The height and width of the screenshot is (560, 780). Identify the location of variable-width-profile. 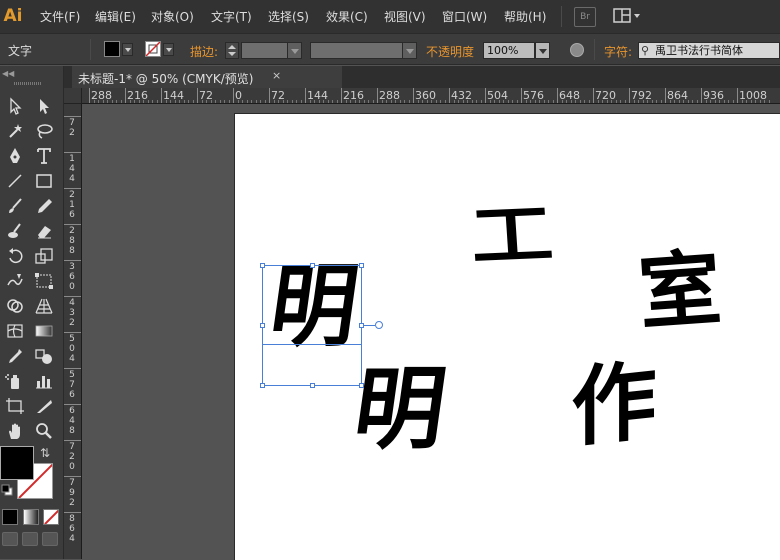
(356, 50).